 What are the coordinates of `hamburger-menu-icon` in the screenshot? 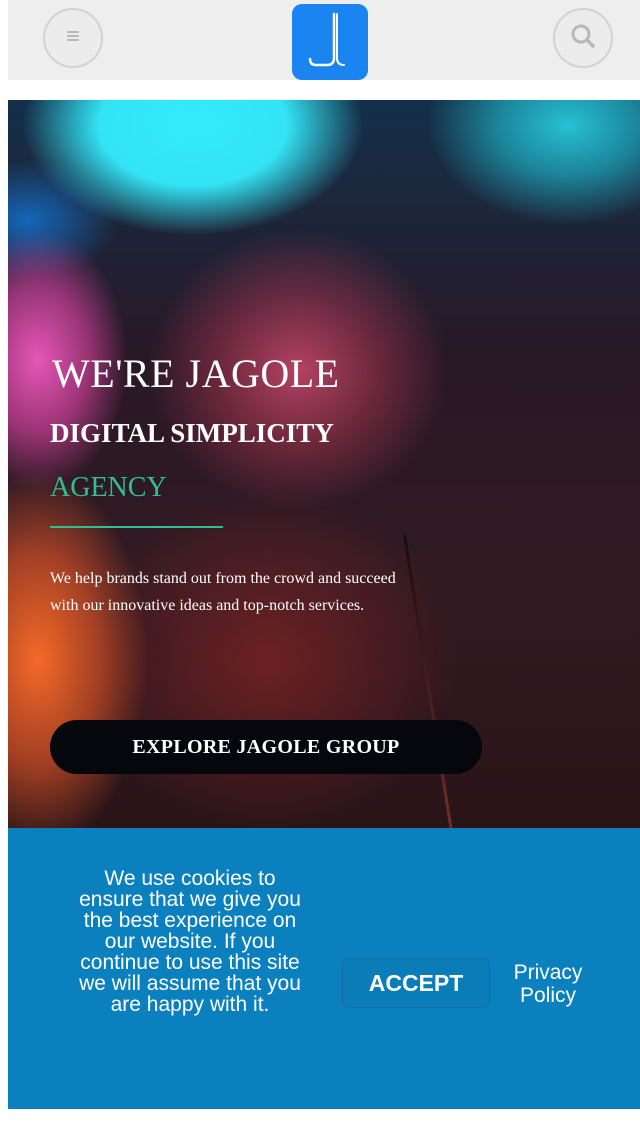 It's located at (73, 38).